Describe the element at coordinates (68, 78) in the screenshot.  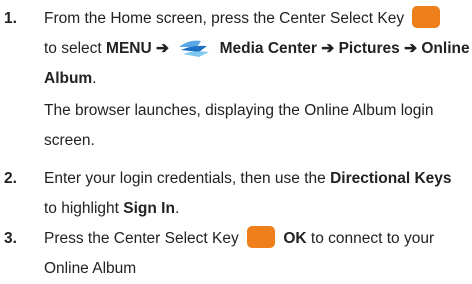
I see `album-label: Album` at that location.